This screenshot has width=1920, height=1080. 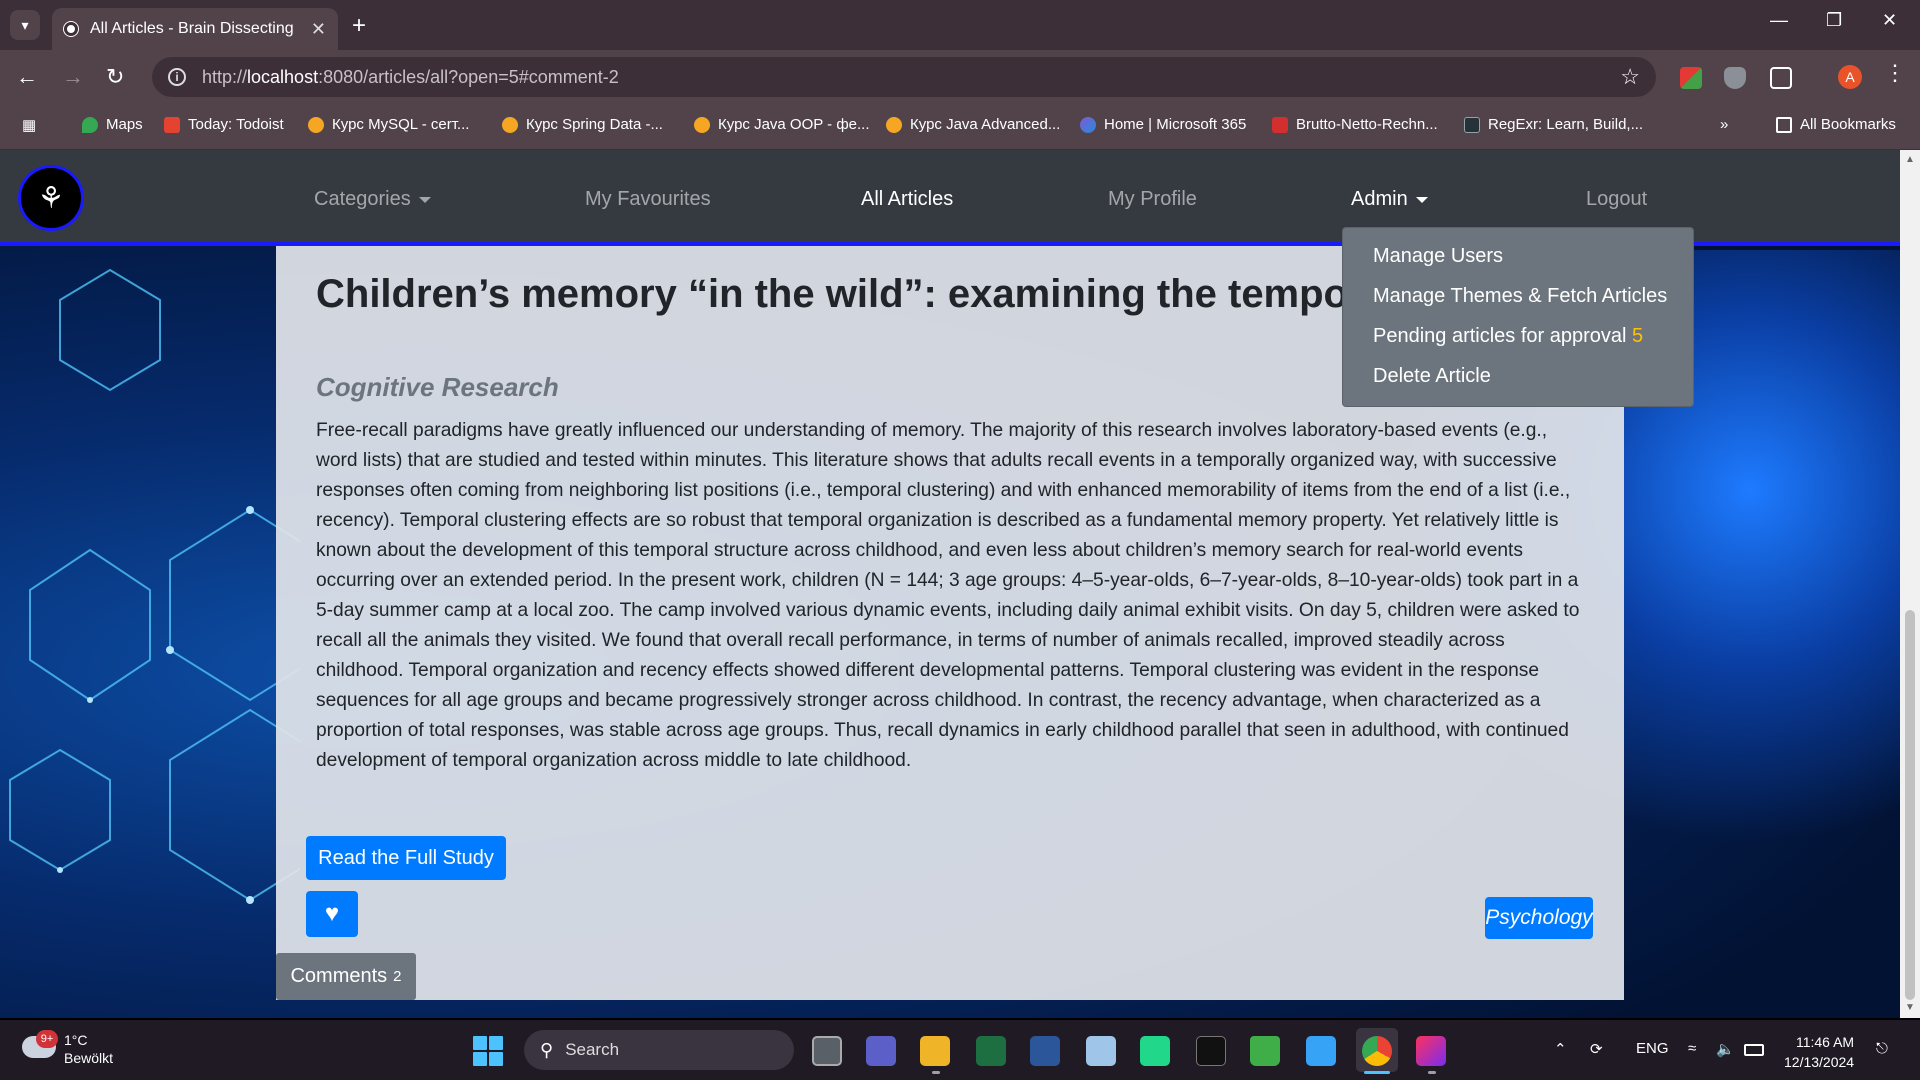 I want to click on weather-badge: 9+, so click(x=47, y=1039).